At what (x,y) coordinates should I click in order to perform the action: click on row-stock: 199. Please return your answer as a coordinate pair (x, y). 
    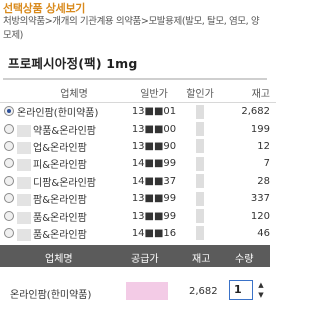
    Looking at the image, I should click on (260, 129).